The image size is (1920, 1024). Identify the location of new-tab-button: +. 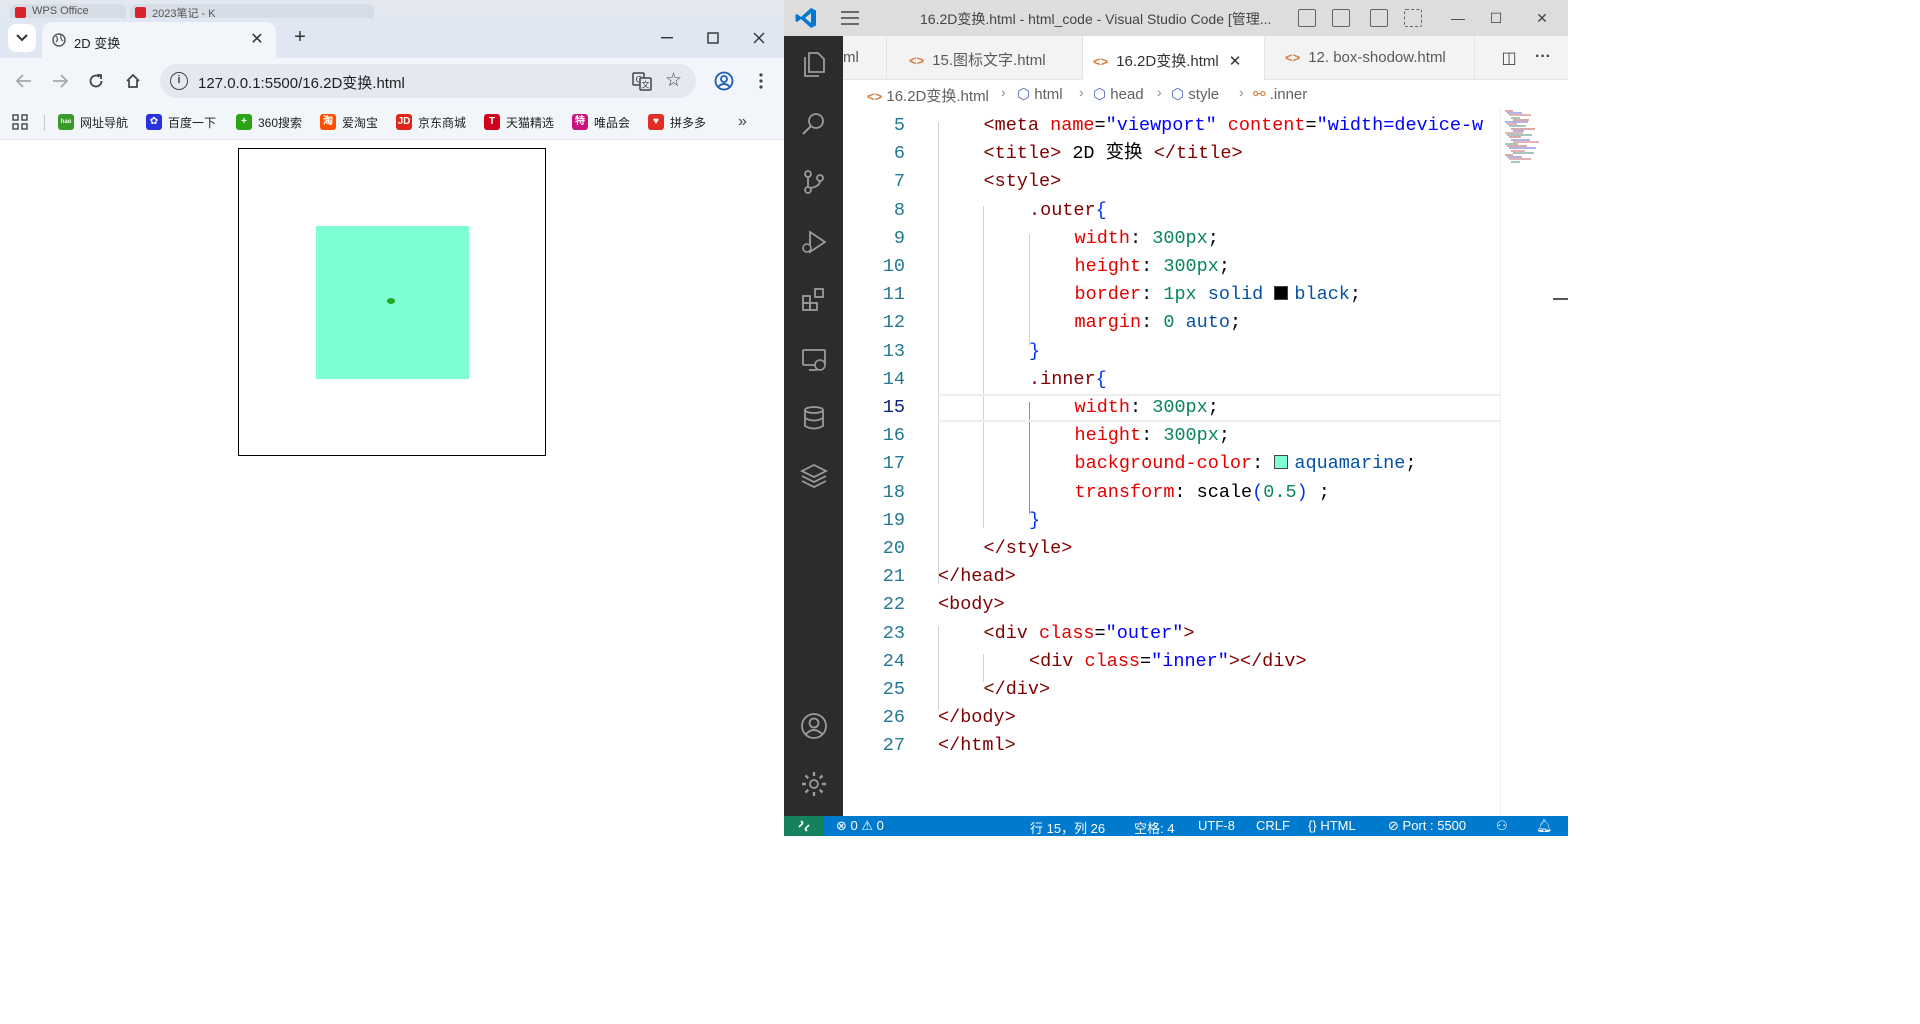
(300, 38).